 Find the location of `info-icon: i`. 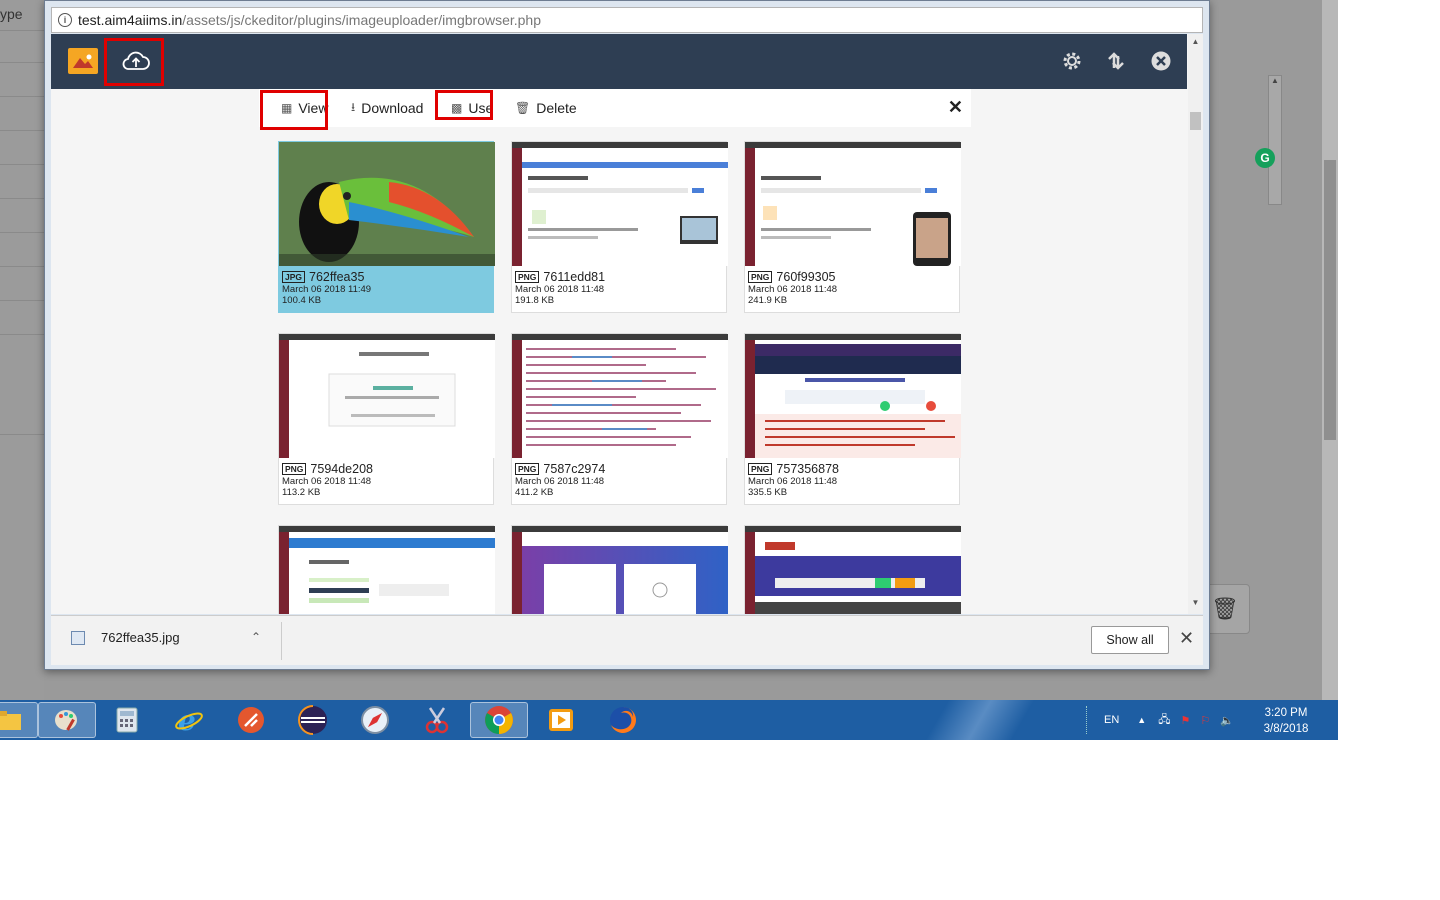

info-icon: i is located at coordinates (65, 20).